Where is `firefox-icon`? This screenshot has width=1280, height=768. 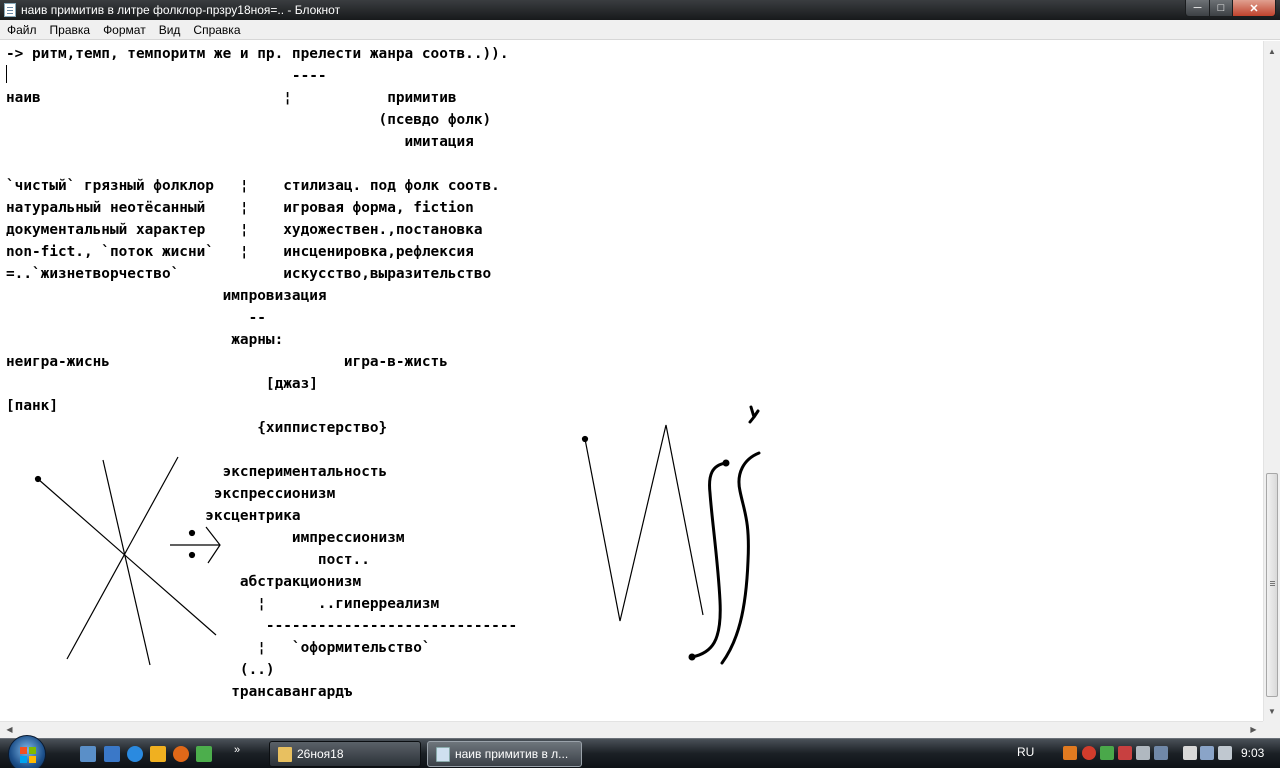
firefox-icon is located at coordinates (181, 754).